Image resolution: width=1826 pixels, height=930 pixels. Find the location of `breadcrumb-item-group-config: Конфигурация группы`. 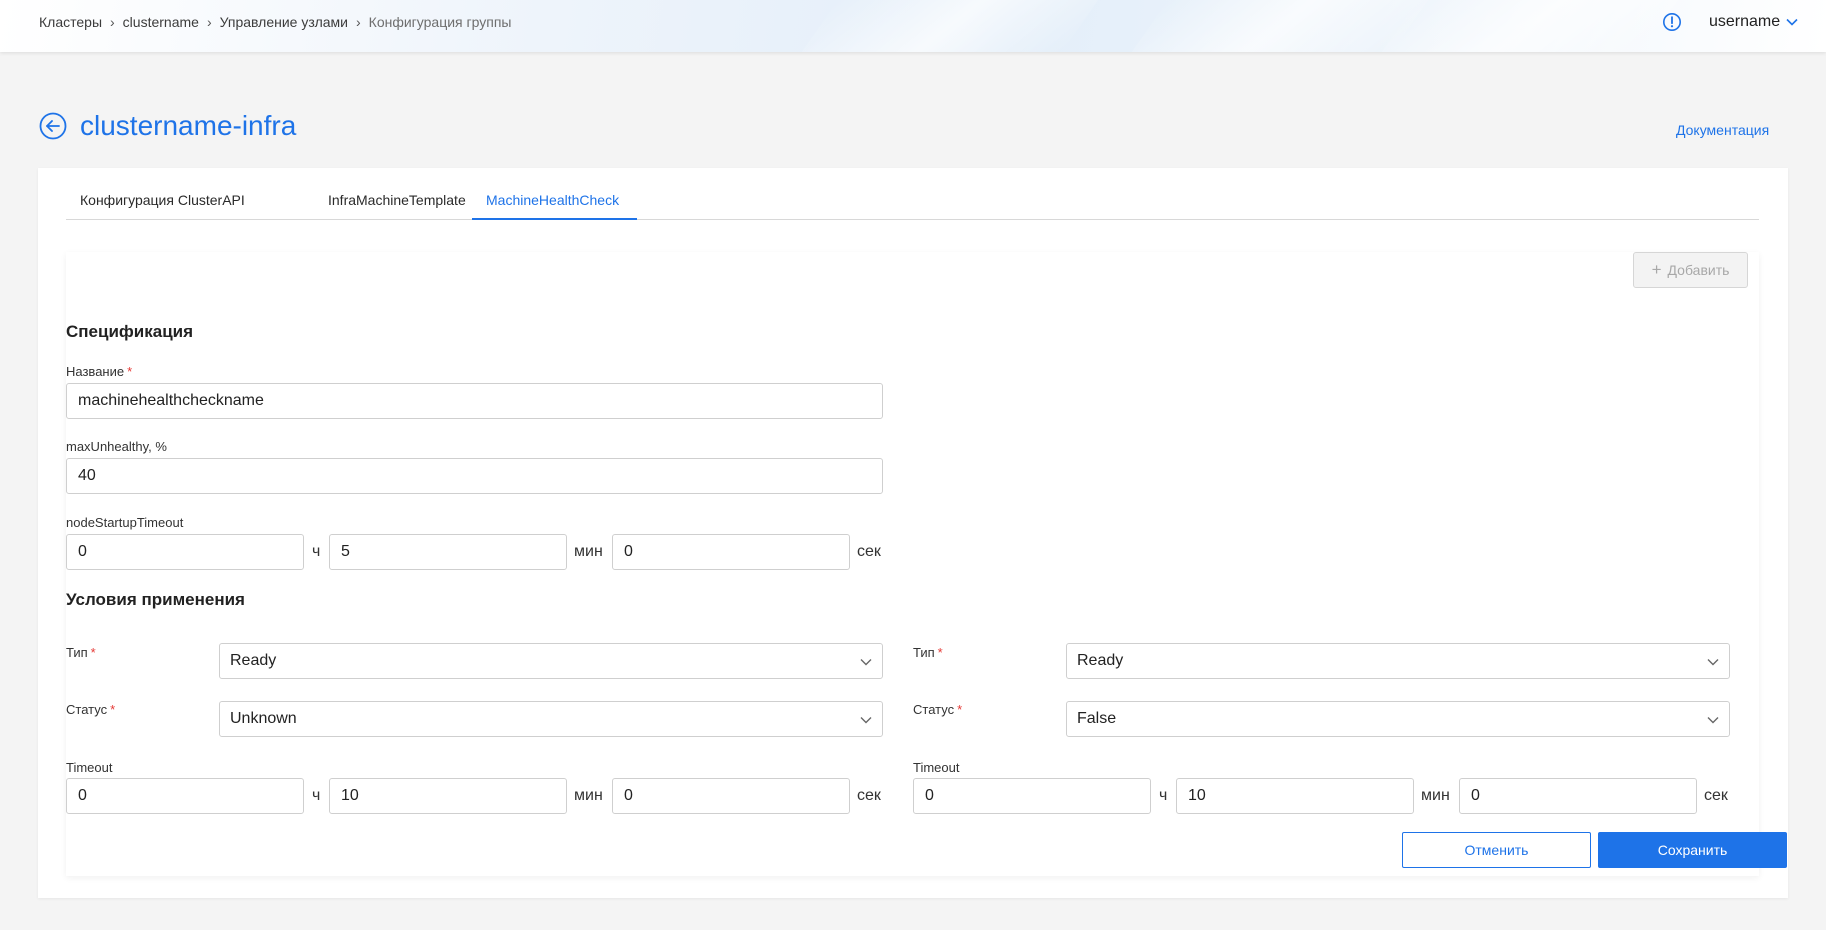

breadcrumb-item-group-config: Конфигурация группы is located at coordinates (440, 22).